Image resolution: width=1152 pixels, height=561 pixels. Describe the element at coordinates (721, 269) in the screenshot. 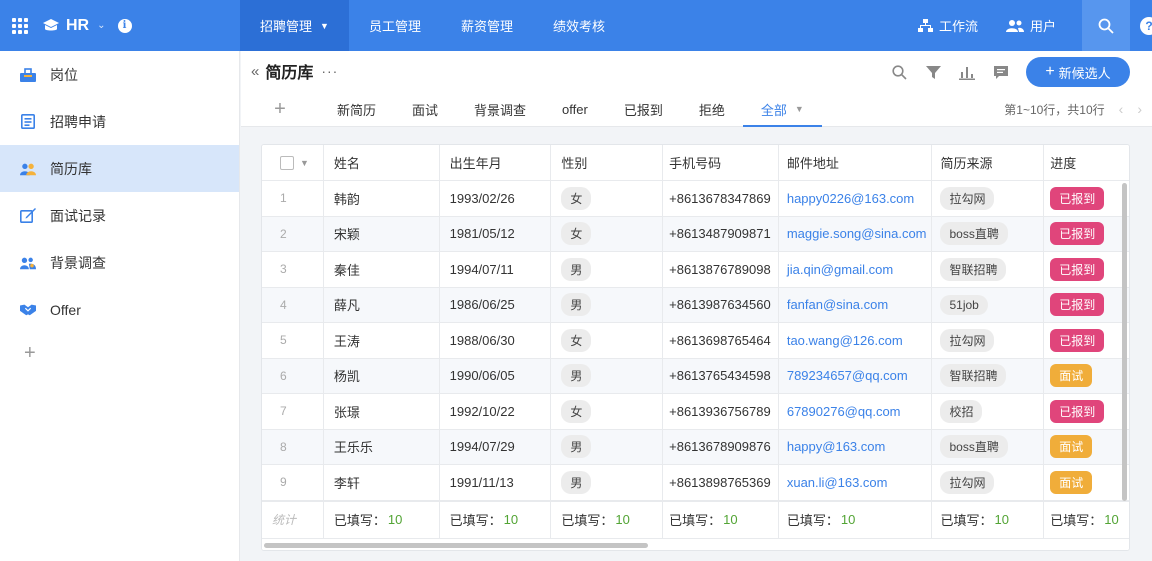

I see `phone-cell: +8613876789098` at that location.